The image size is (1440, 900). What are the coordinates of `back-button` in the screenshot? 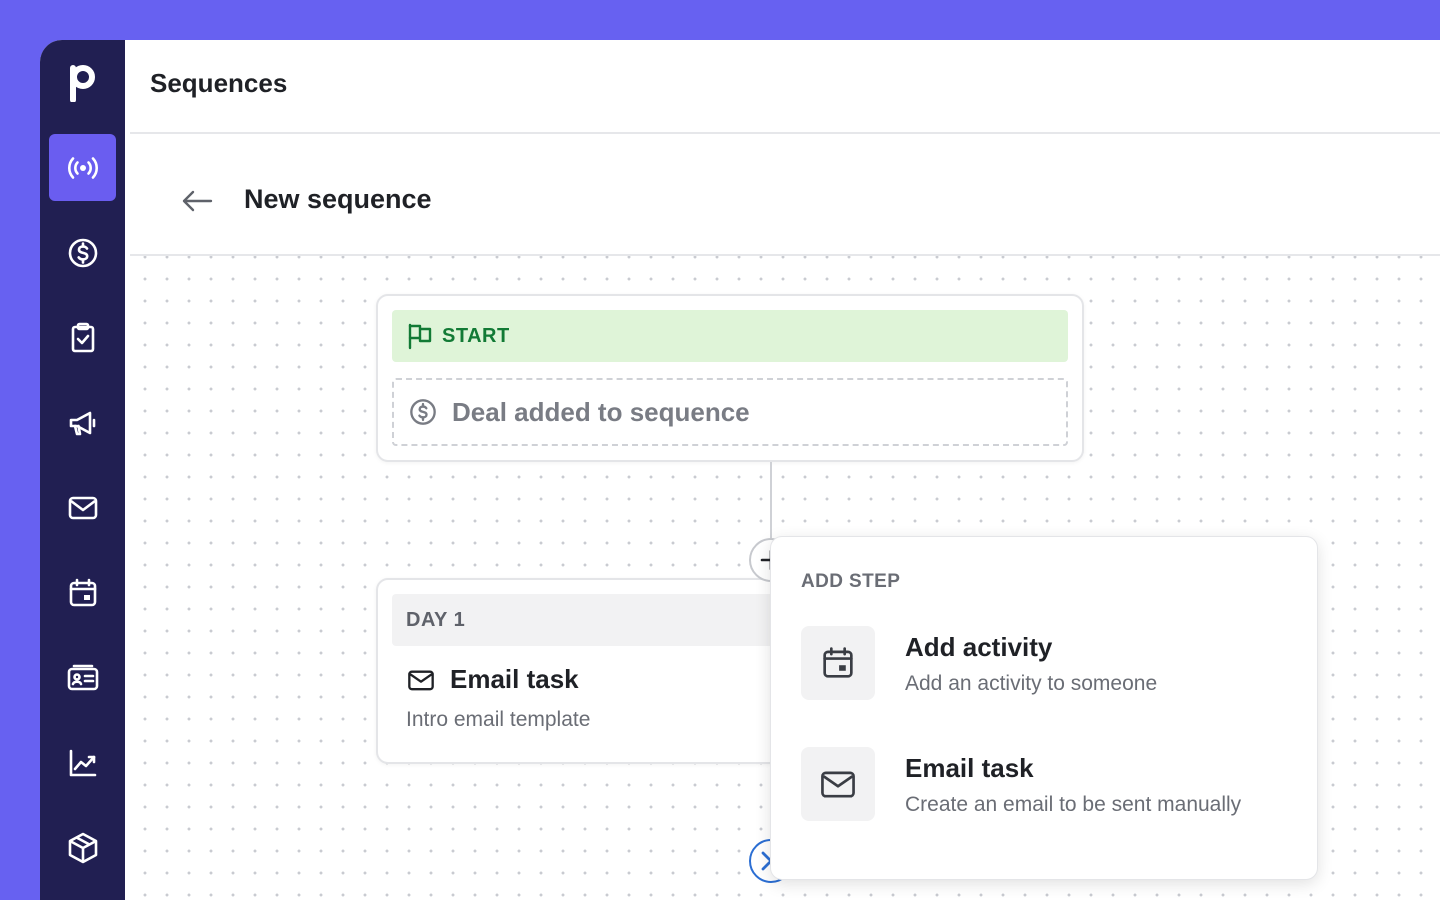 It's located at (197, 201).